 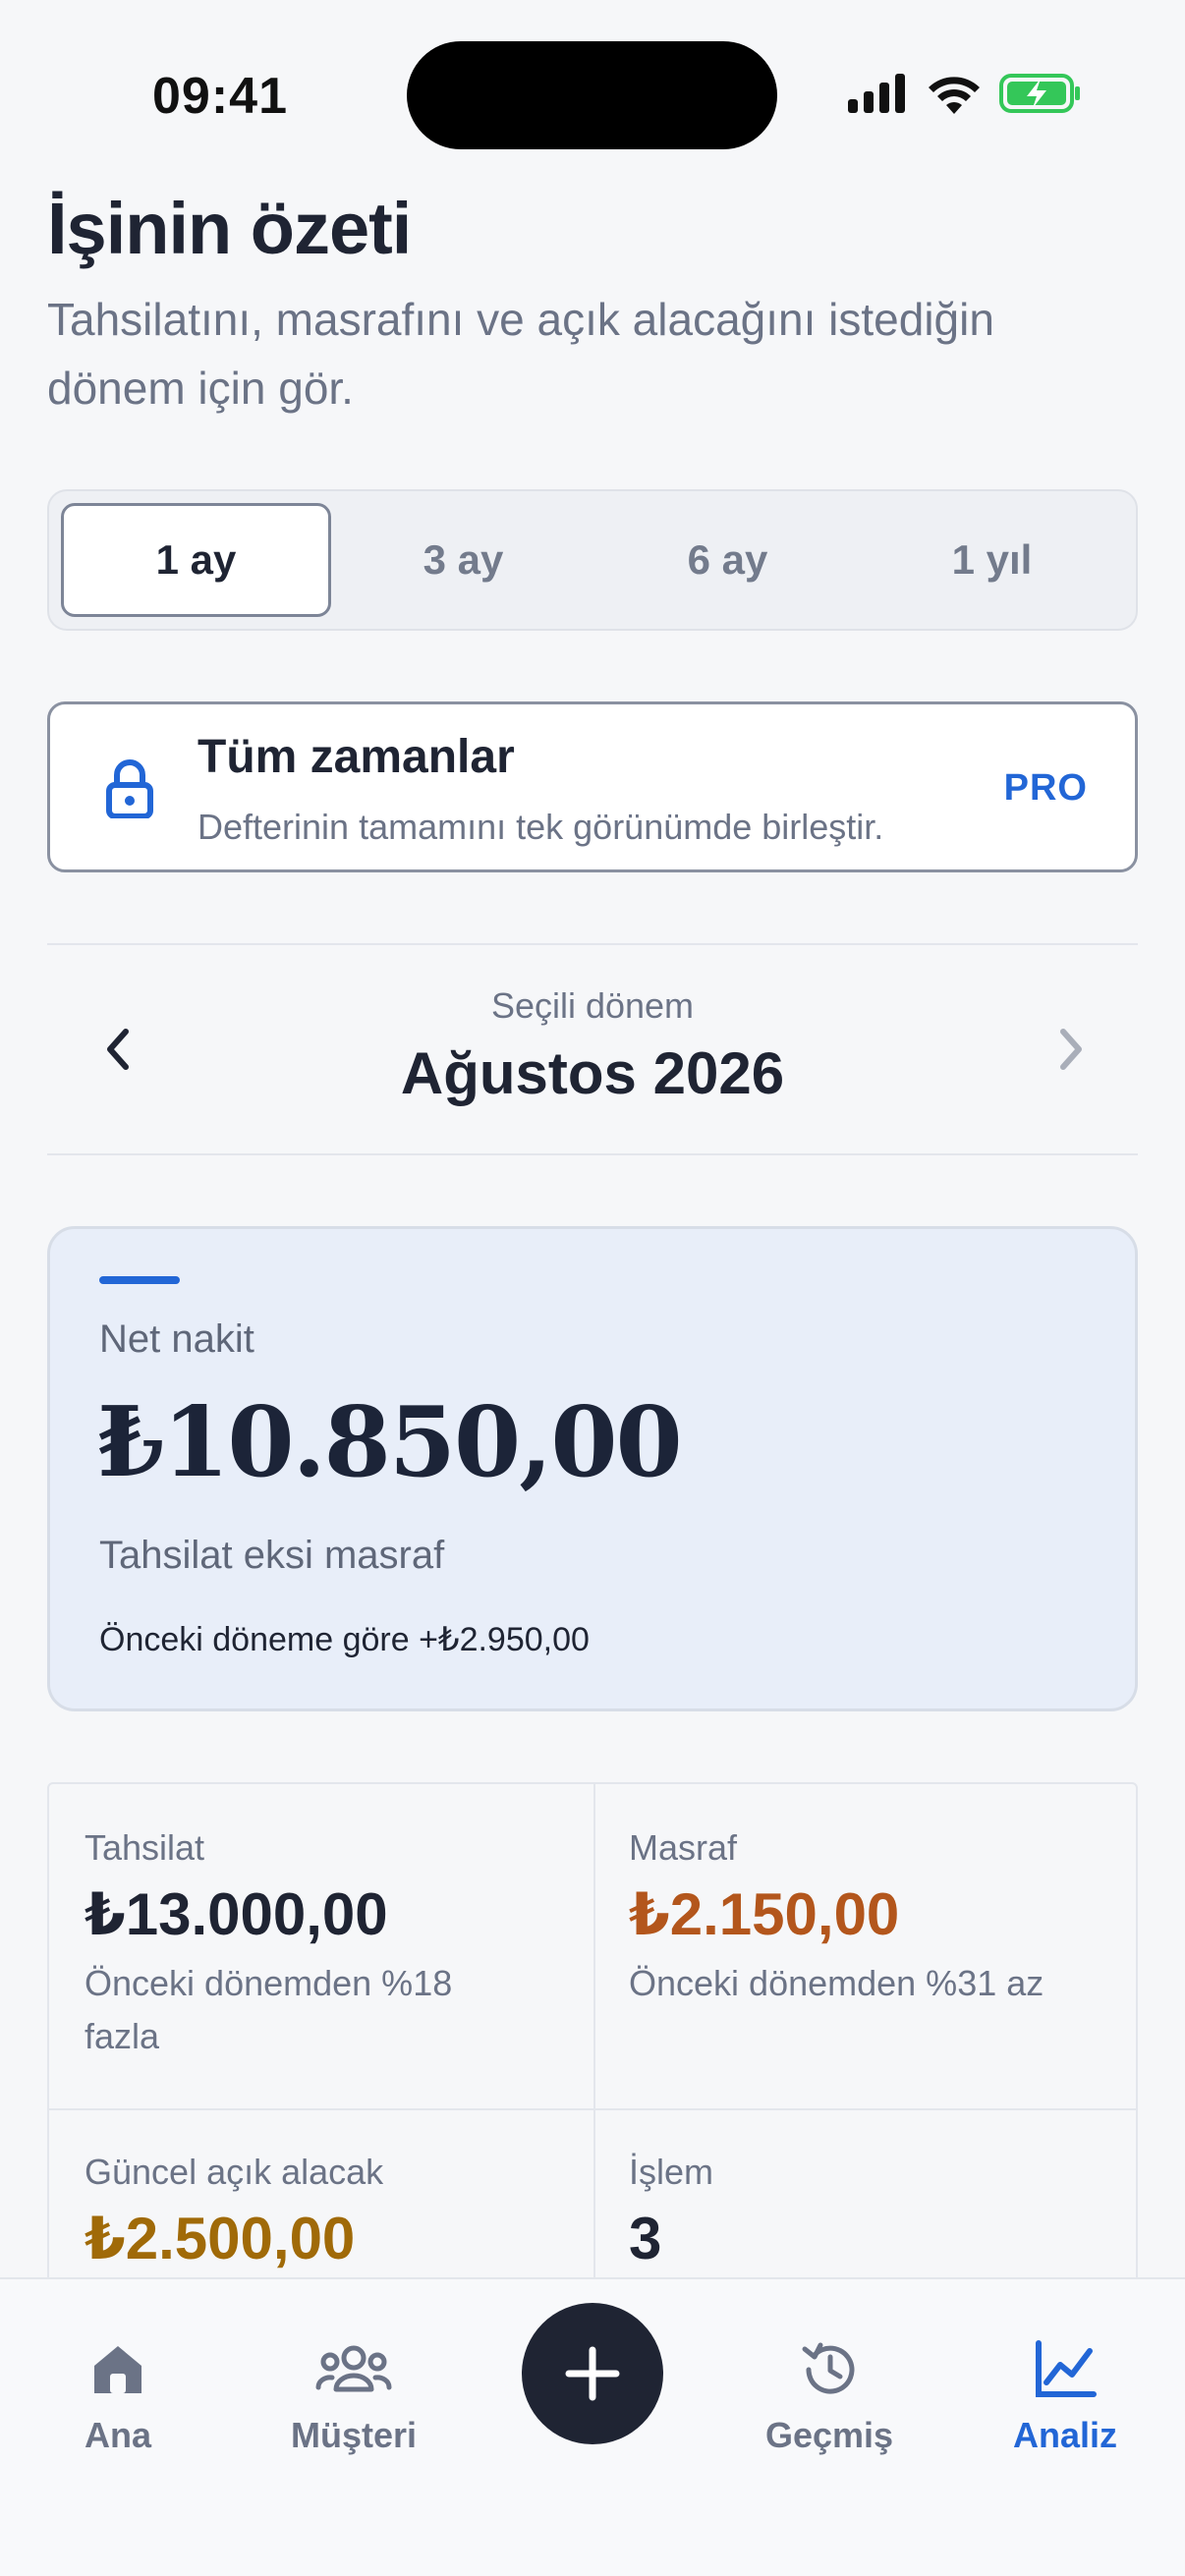 I want to click on nav-tab-label: Analiz, so click(x=1065, y=2435).